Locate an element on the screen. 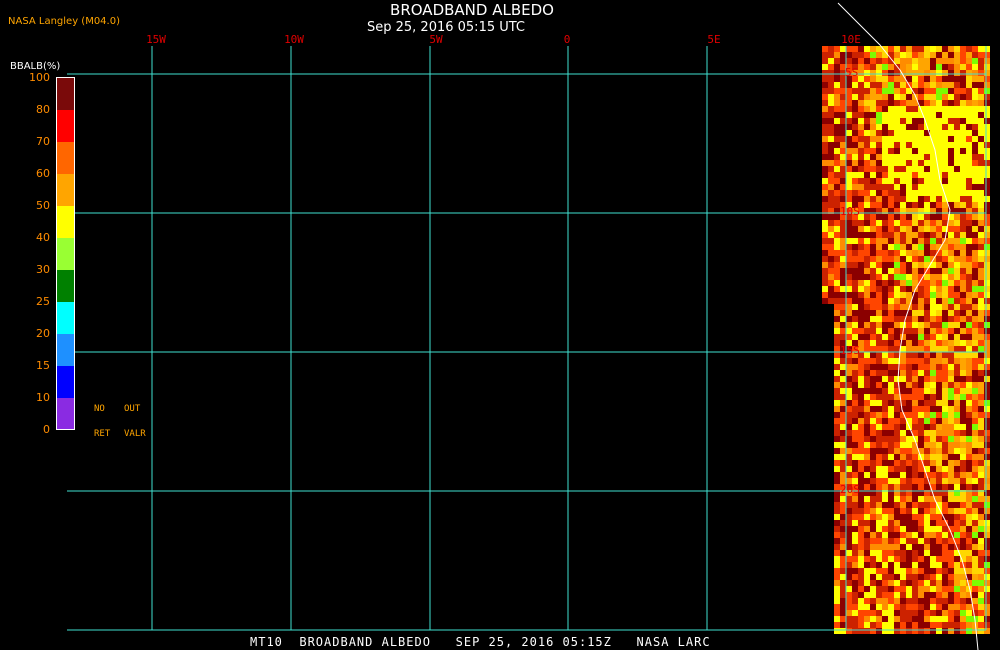 Image resolution: width=1000 pixels, height=650 pixels. no-retrieval-label-2: RET is located at coordinates (102, 434).